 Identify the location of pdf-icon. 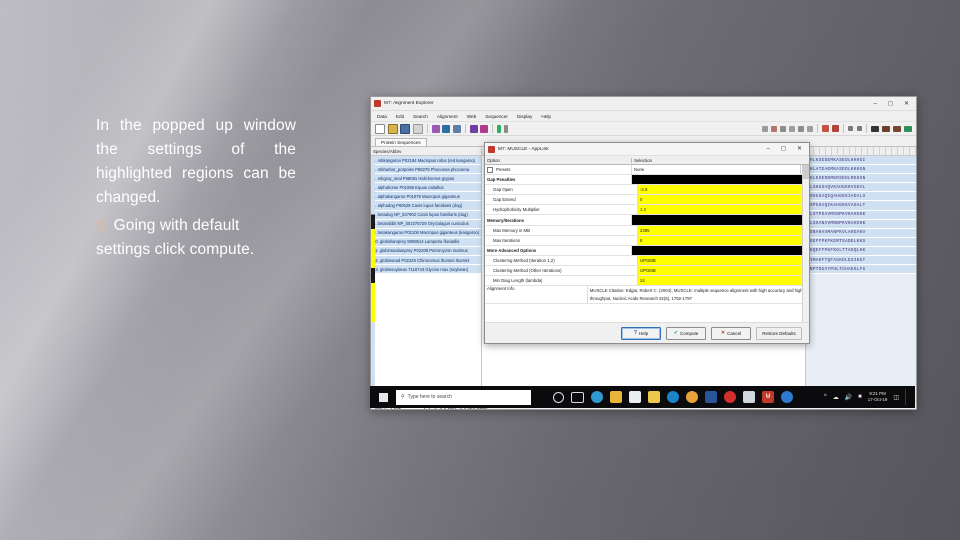
(730, 397).